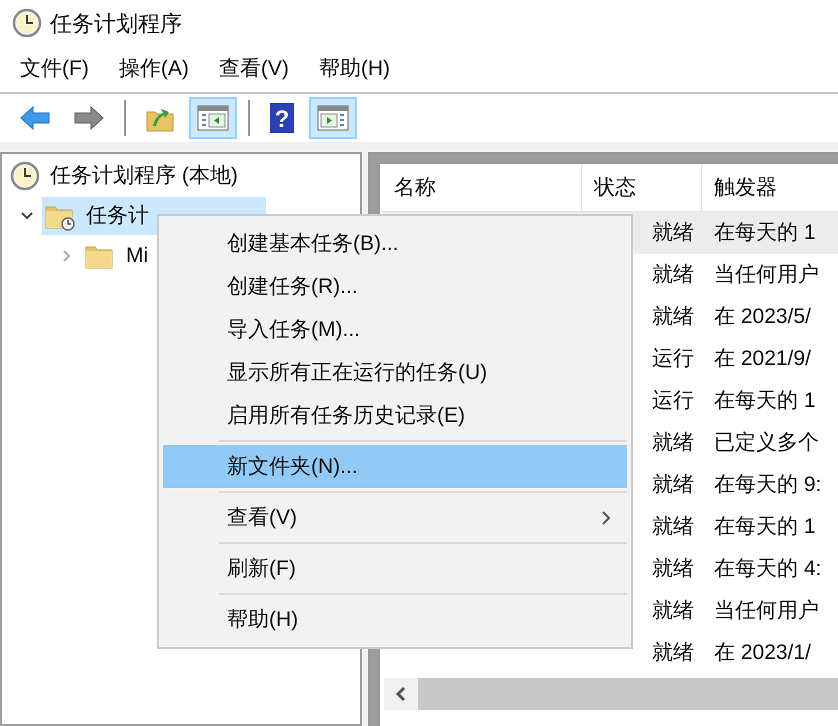 The image size is (838, 726). Describe the element at coordinates (611, 694) in the screenshot. I see `horizontal-scrollbar` at that location.